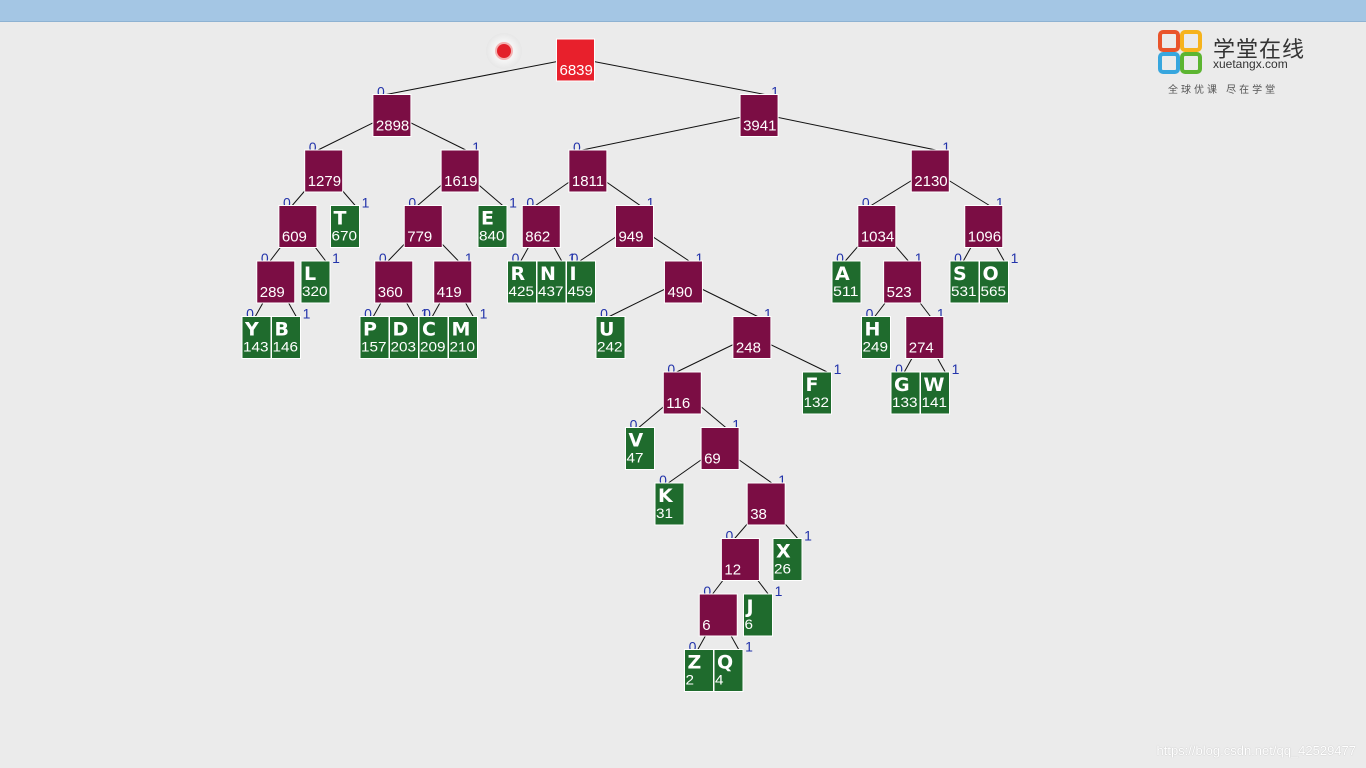 This screenshot has width=1366, height=768. I want to click on leaf-weight: 210, so click(463, 347).